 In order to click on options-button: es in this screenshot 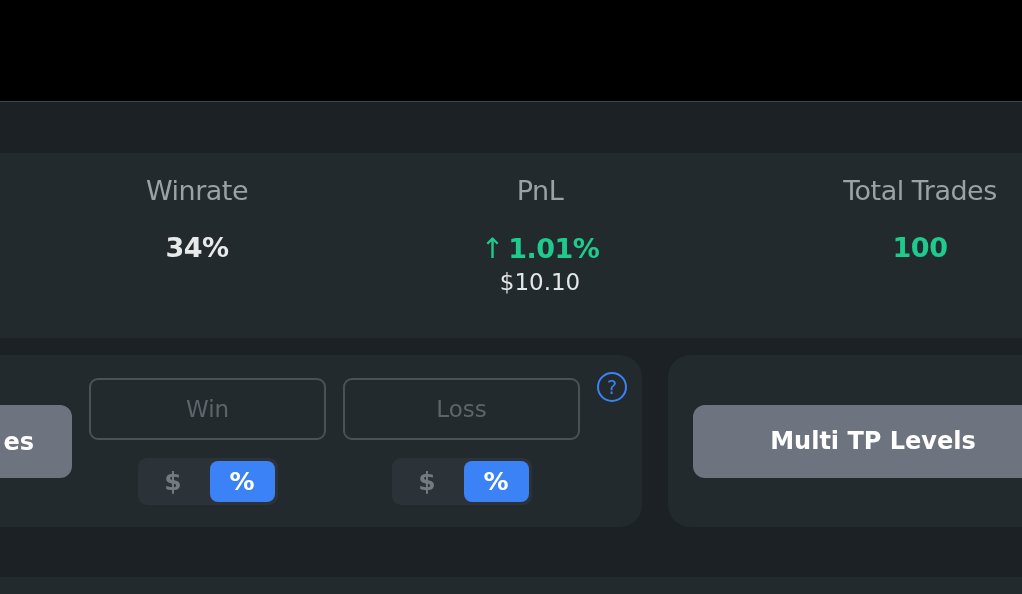, I will do `click(36, 441)`.